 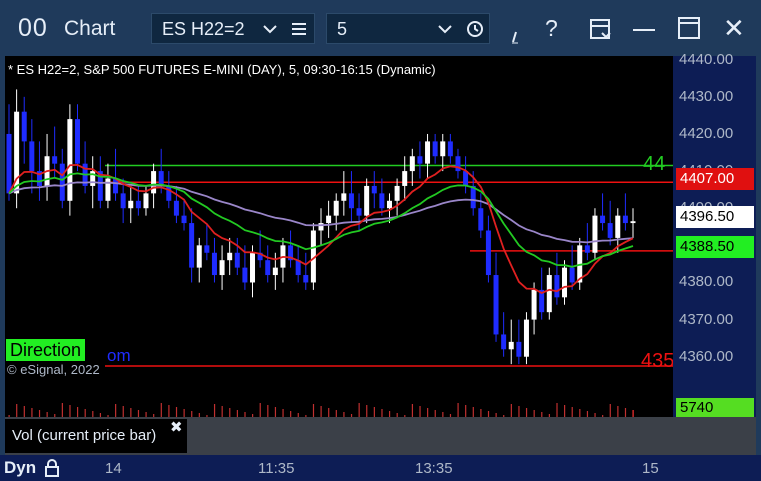 I want to click on volume-tooltip: Vol (current price bar), so click(x=96, y=436).